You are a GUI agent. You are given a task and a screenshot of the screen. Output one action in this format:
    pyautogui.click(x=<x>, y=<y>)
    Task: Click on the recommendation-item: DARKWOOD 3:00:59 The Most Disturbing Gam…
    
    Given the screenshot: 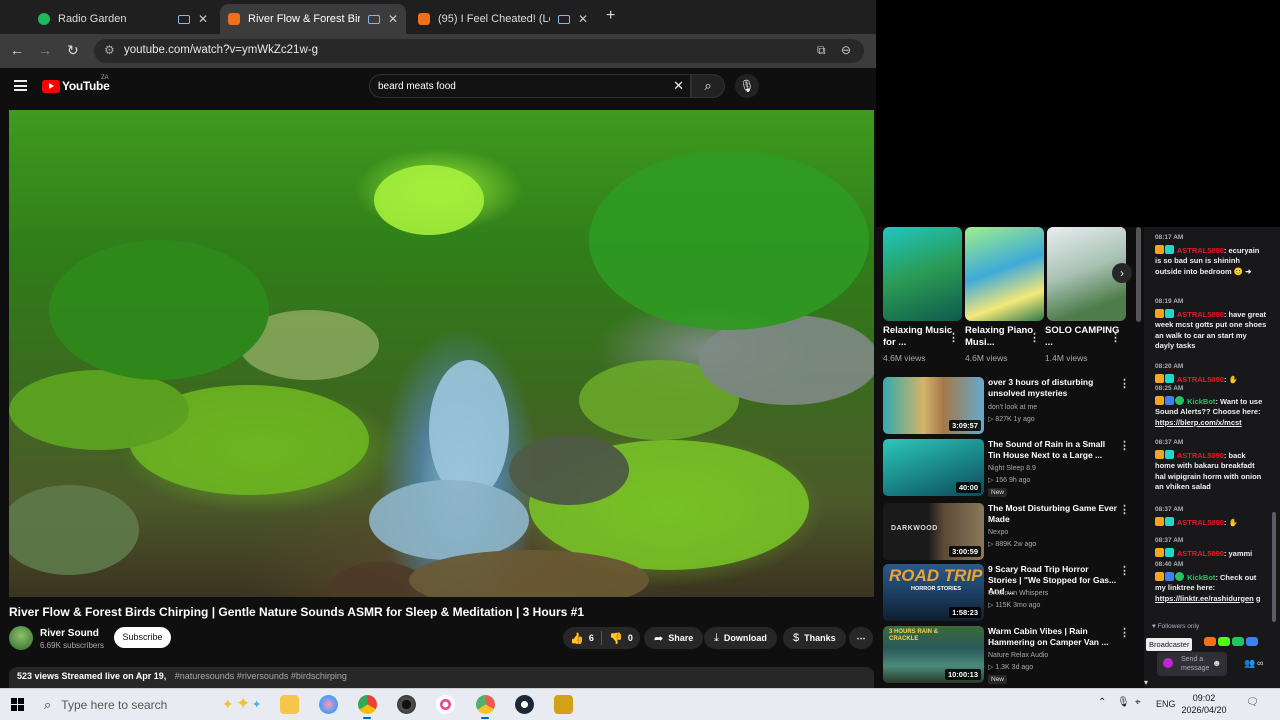 What is the action you would take?
    pyautogui.click(x=1010, y=532)
    